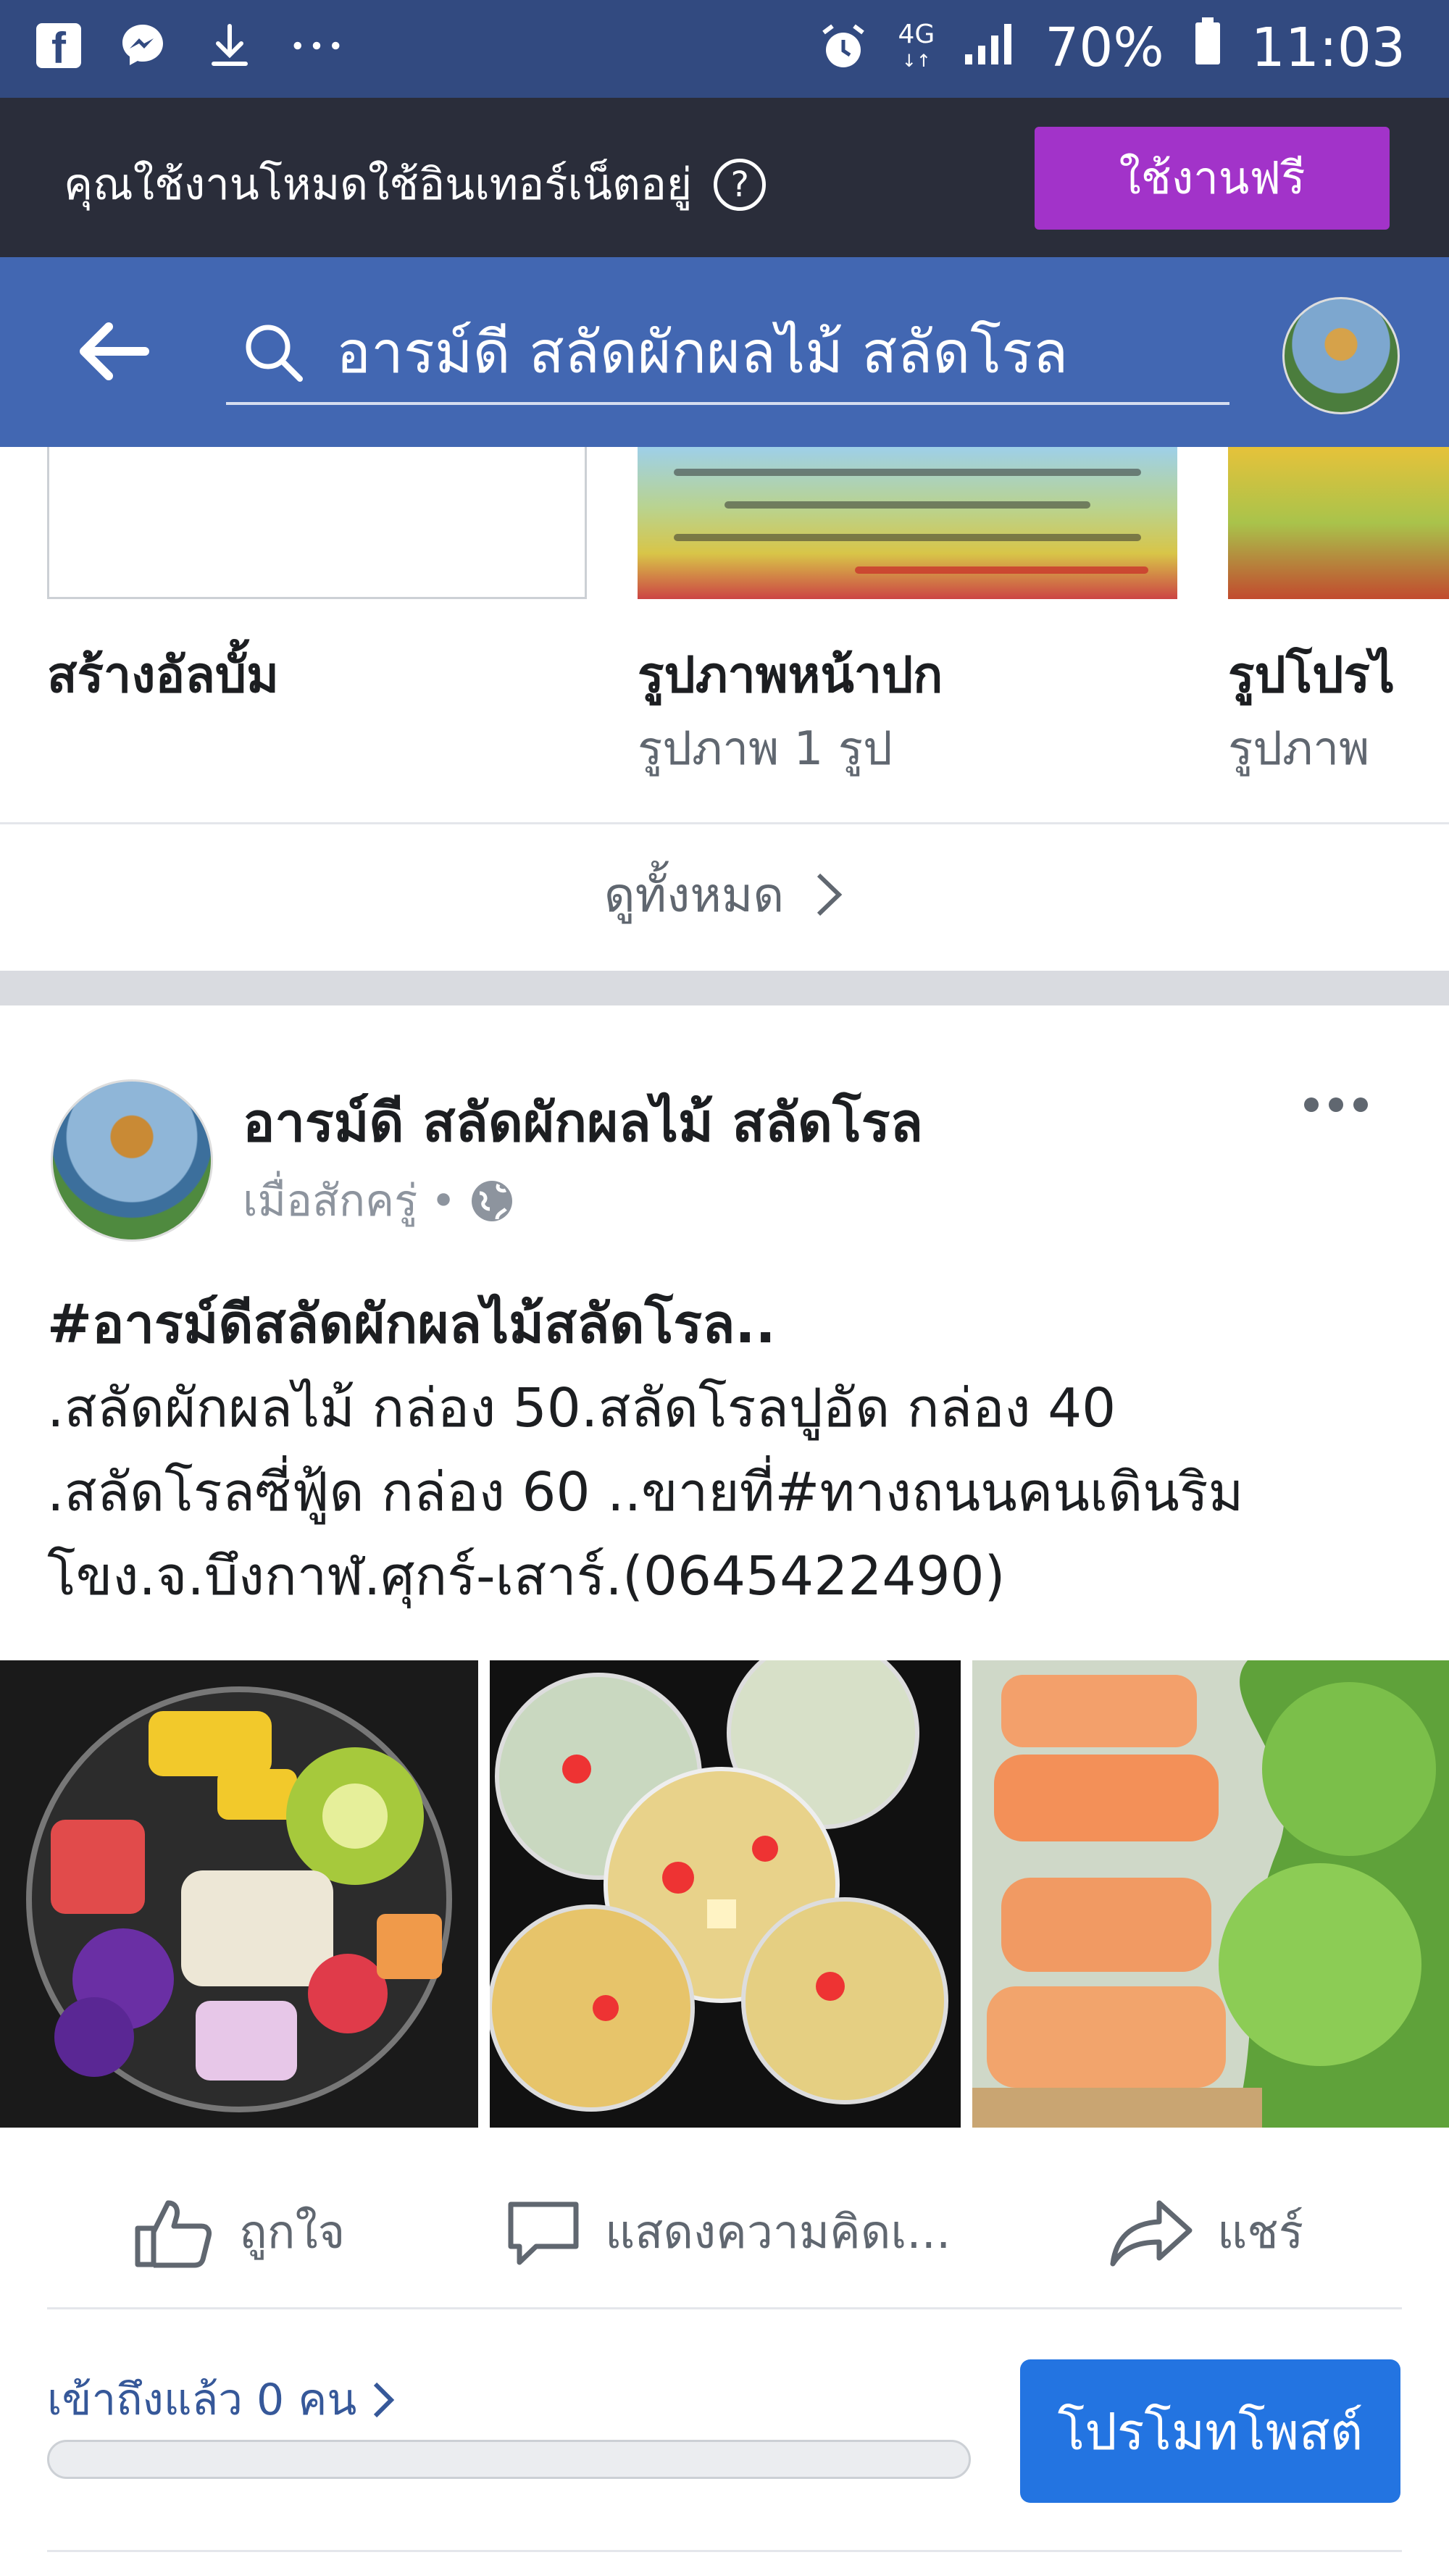  What do you see at coordinates (779, 352) in the screenshot?
I see `search-input` at bounding box center [779, 352].